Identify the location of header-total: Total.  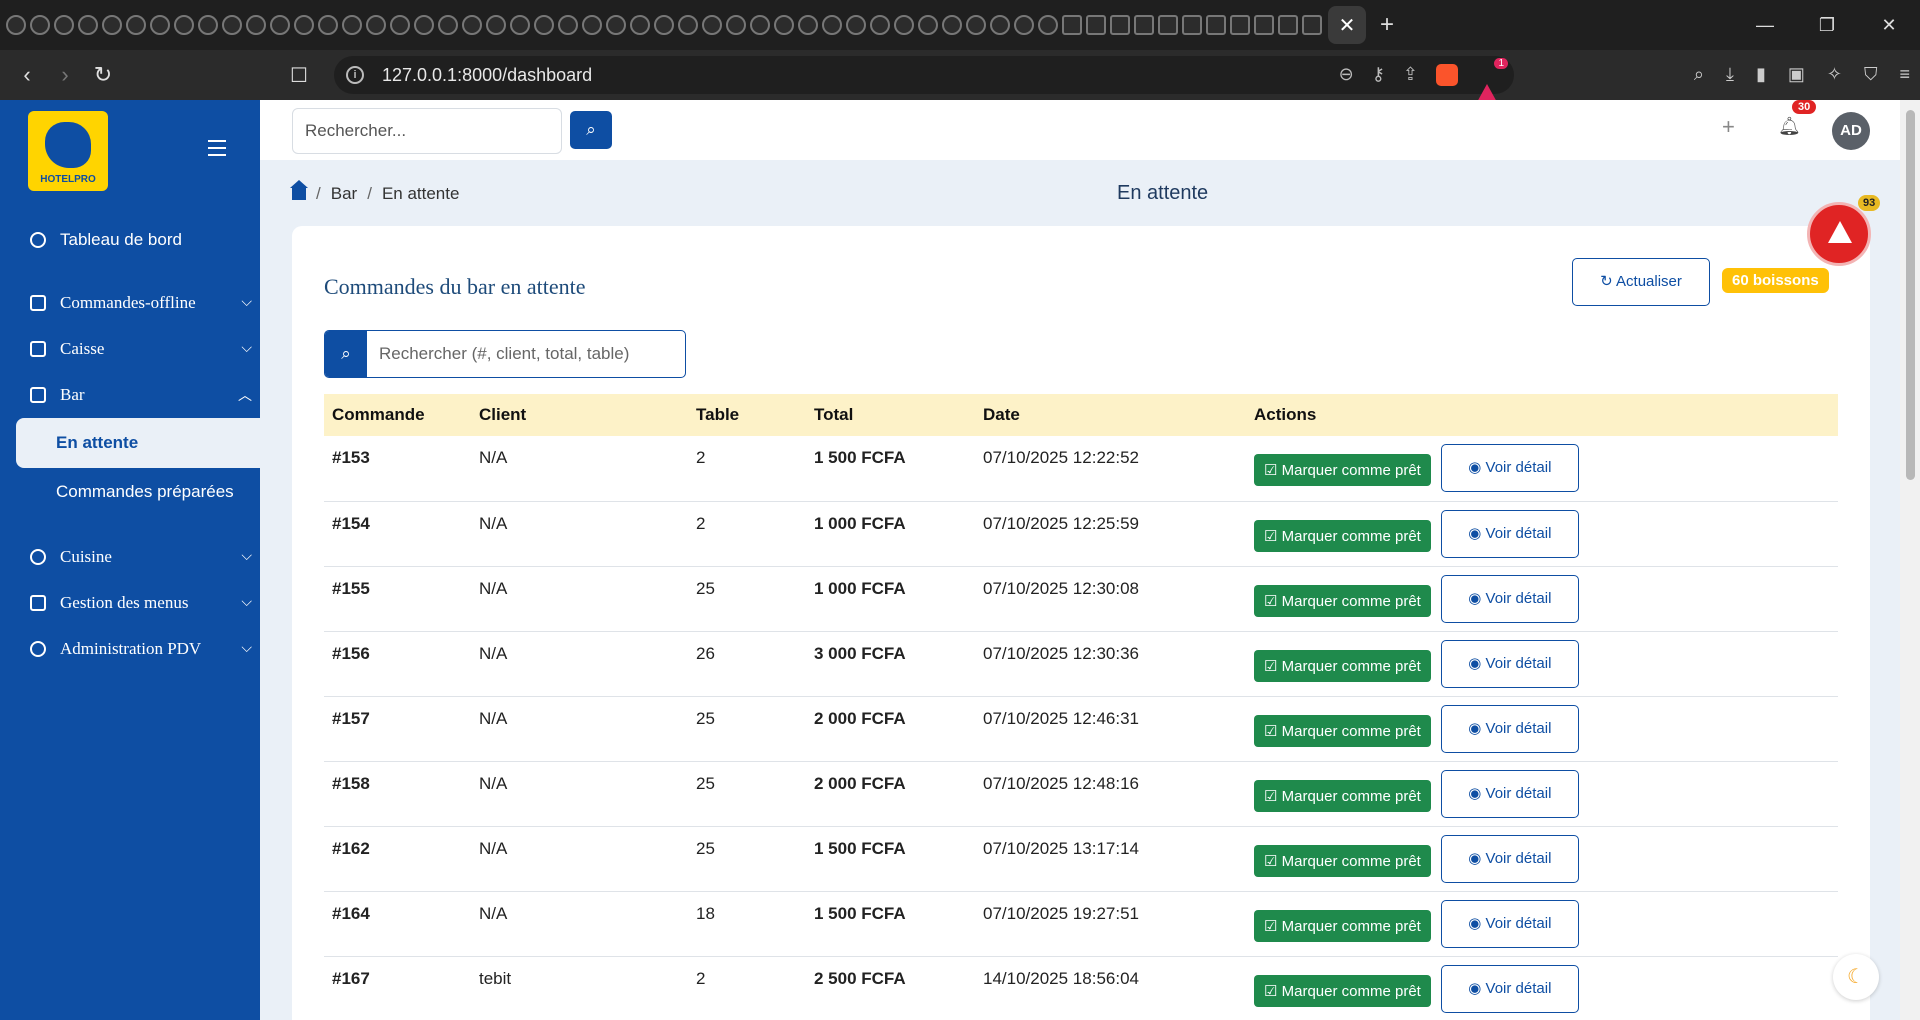
(890, 415).